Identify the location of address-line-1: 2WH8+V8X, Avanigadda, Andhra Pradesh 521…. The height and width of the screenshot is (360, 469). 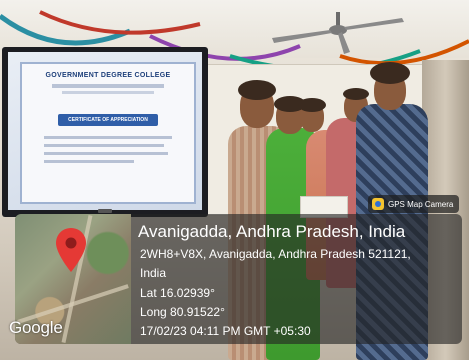
(275, 254).